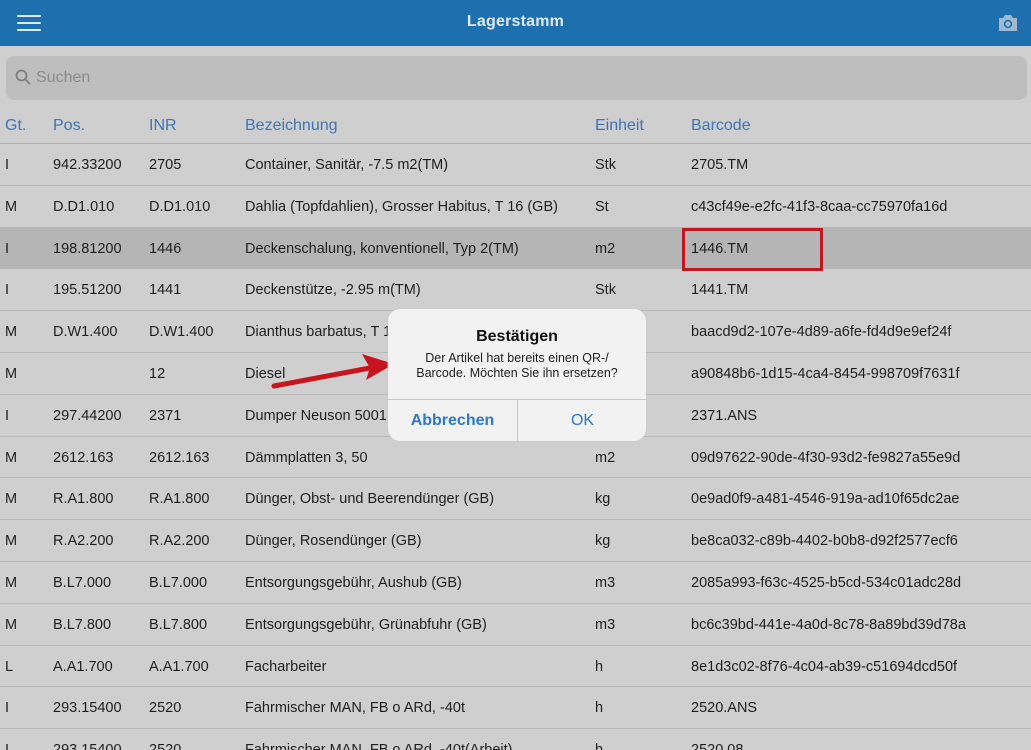  What do you see at coordinates (603, 499) in the screenshot?
I see `cell-einheit: kg` at bounding box center [603, 499].